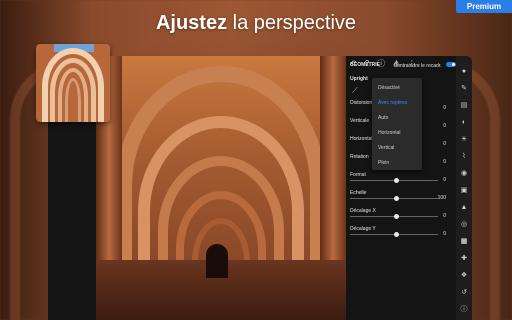 The height and width of the screenshot is (320, 512). What do you see at coordinates (361, 139) in the screenshot?
I see `slider-label: Horizontal` at bounding box center [361, 139].